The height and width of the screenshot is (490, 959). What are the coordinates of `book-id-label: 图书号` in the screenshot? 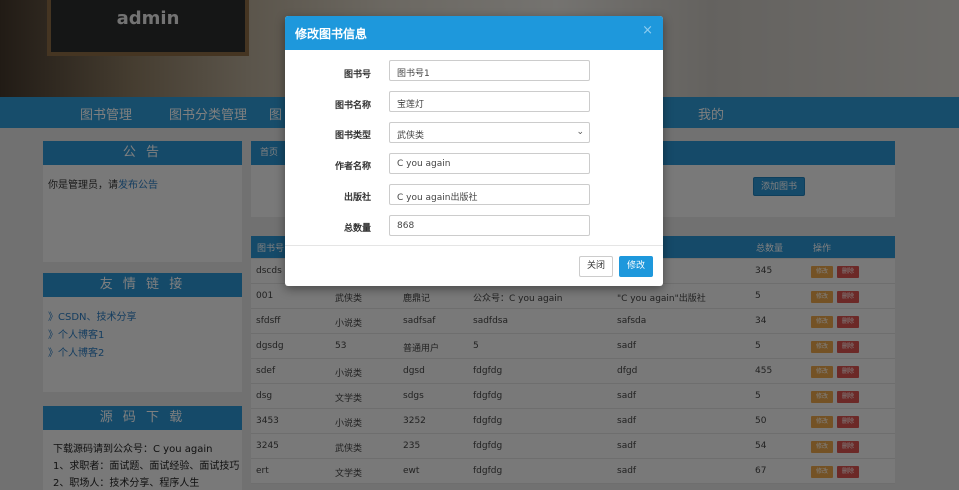 It's located at (357, 75).